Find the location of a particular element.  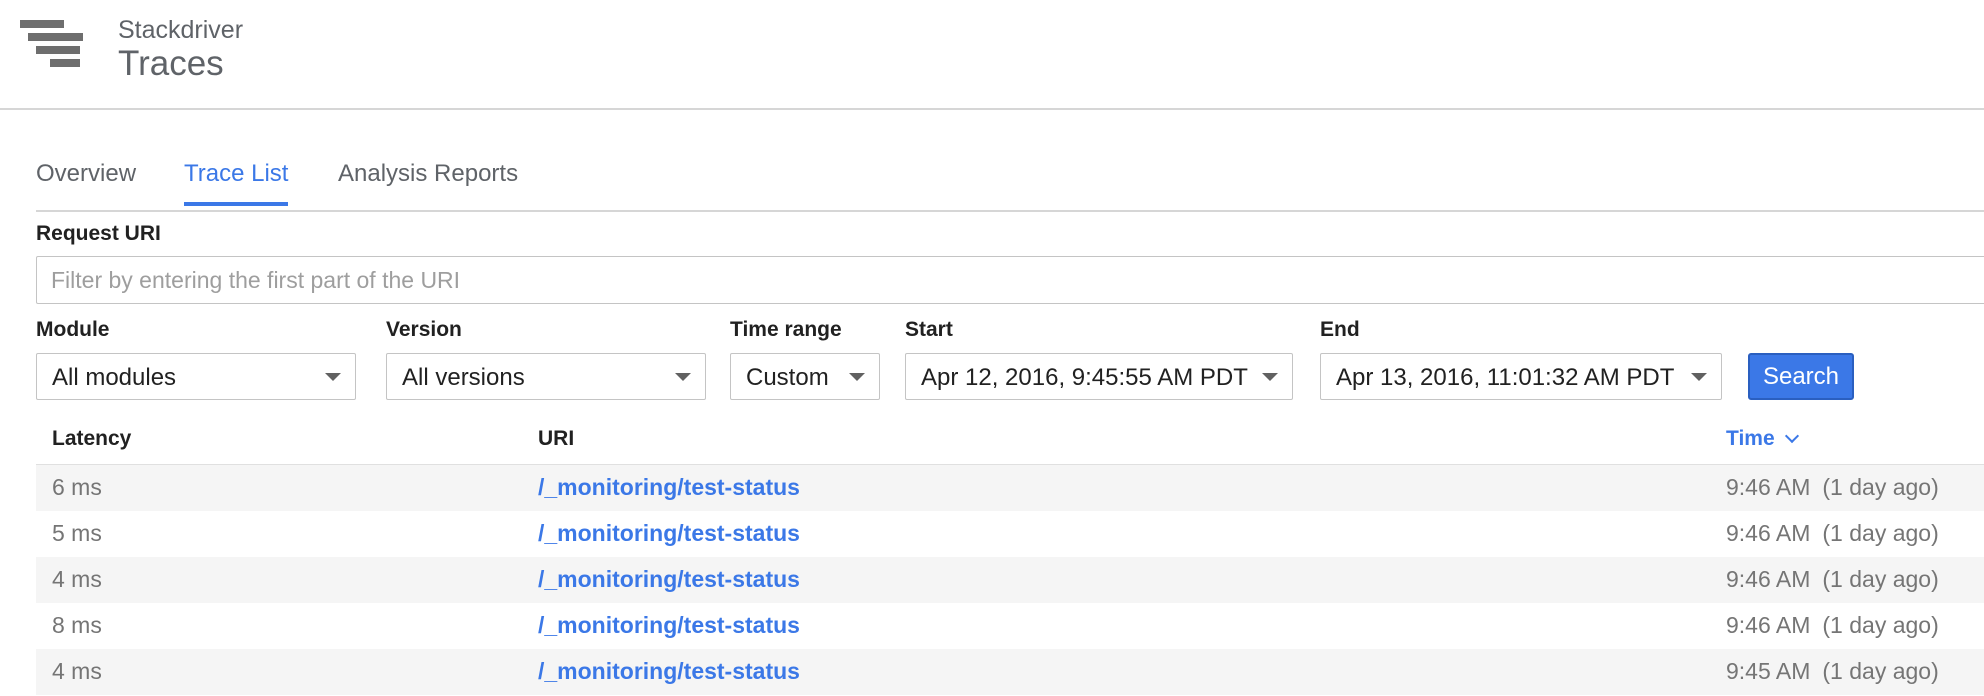

end-label: End is located at coordinates (1340, 329).